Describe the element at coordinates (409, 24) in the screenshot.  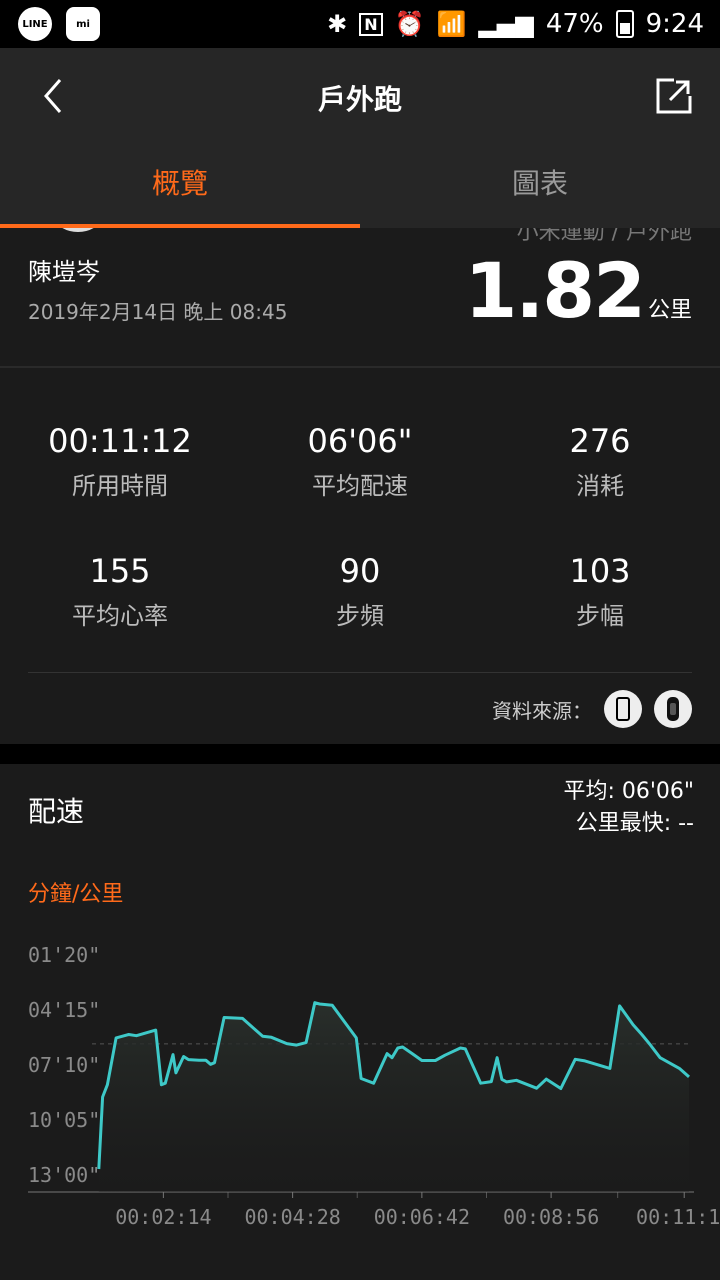
I see `alarm-icon: ⏰` at that location.